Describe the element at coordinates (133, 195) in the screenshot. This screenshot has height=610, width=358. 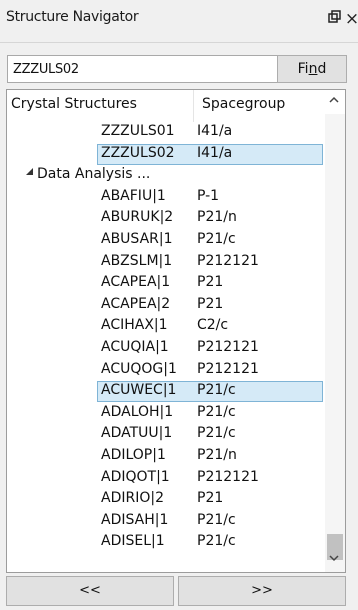
I see `structure-name: ABAFIU|1` at that location.